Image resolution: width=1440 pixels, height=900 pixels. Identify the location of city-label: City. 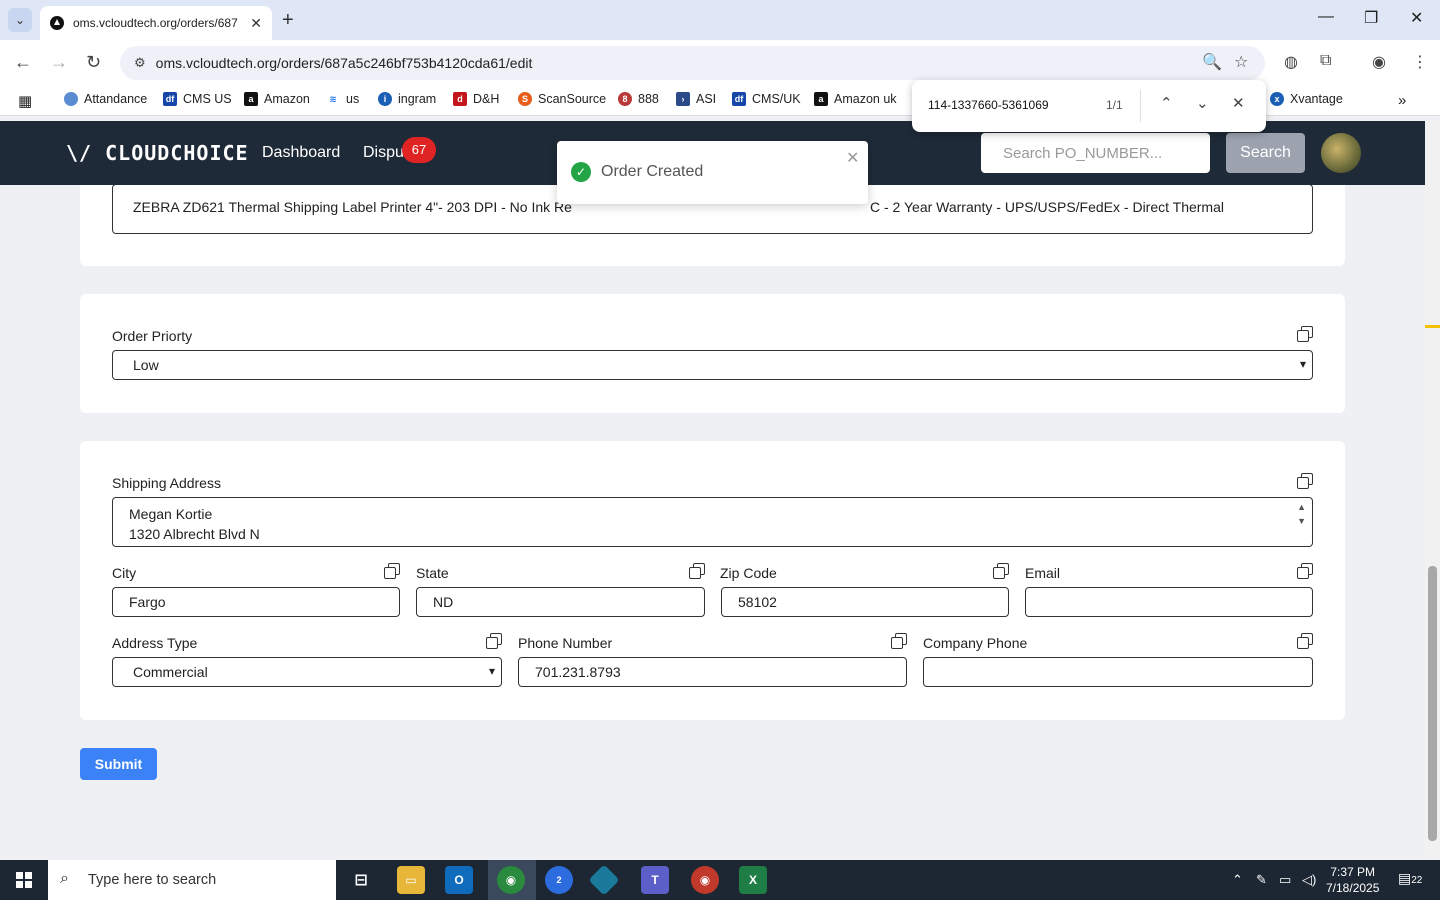
(124, 573).